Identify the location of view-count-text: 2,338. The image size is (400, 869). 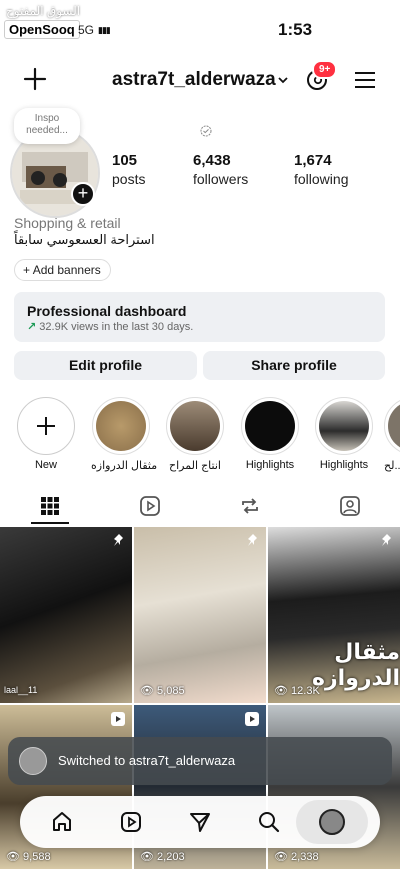
(305, 857).